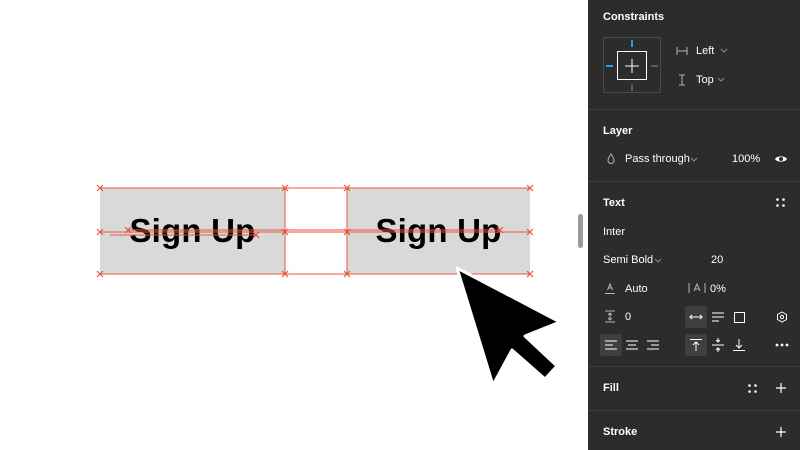 The width and height of the screenshot is (800, 450). I want to click on fill-section: Fill, so click(694, 389).